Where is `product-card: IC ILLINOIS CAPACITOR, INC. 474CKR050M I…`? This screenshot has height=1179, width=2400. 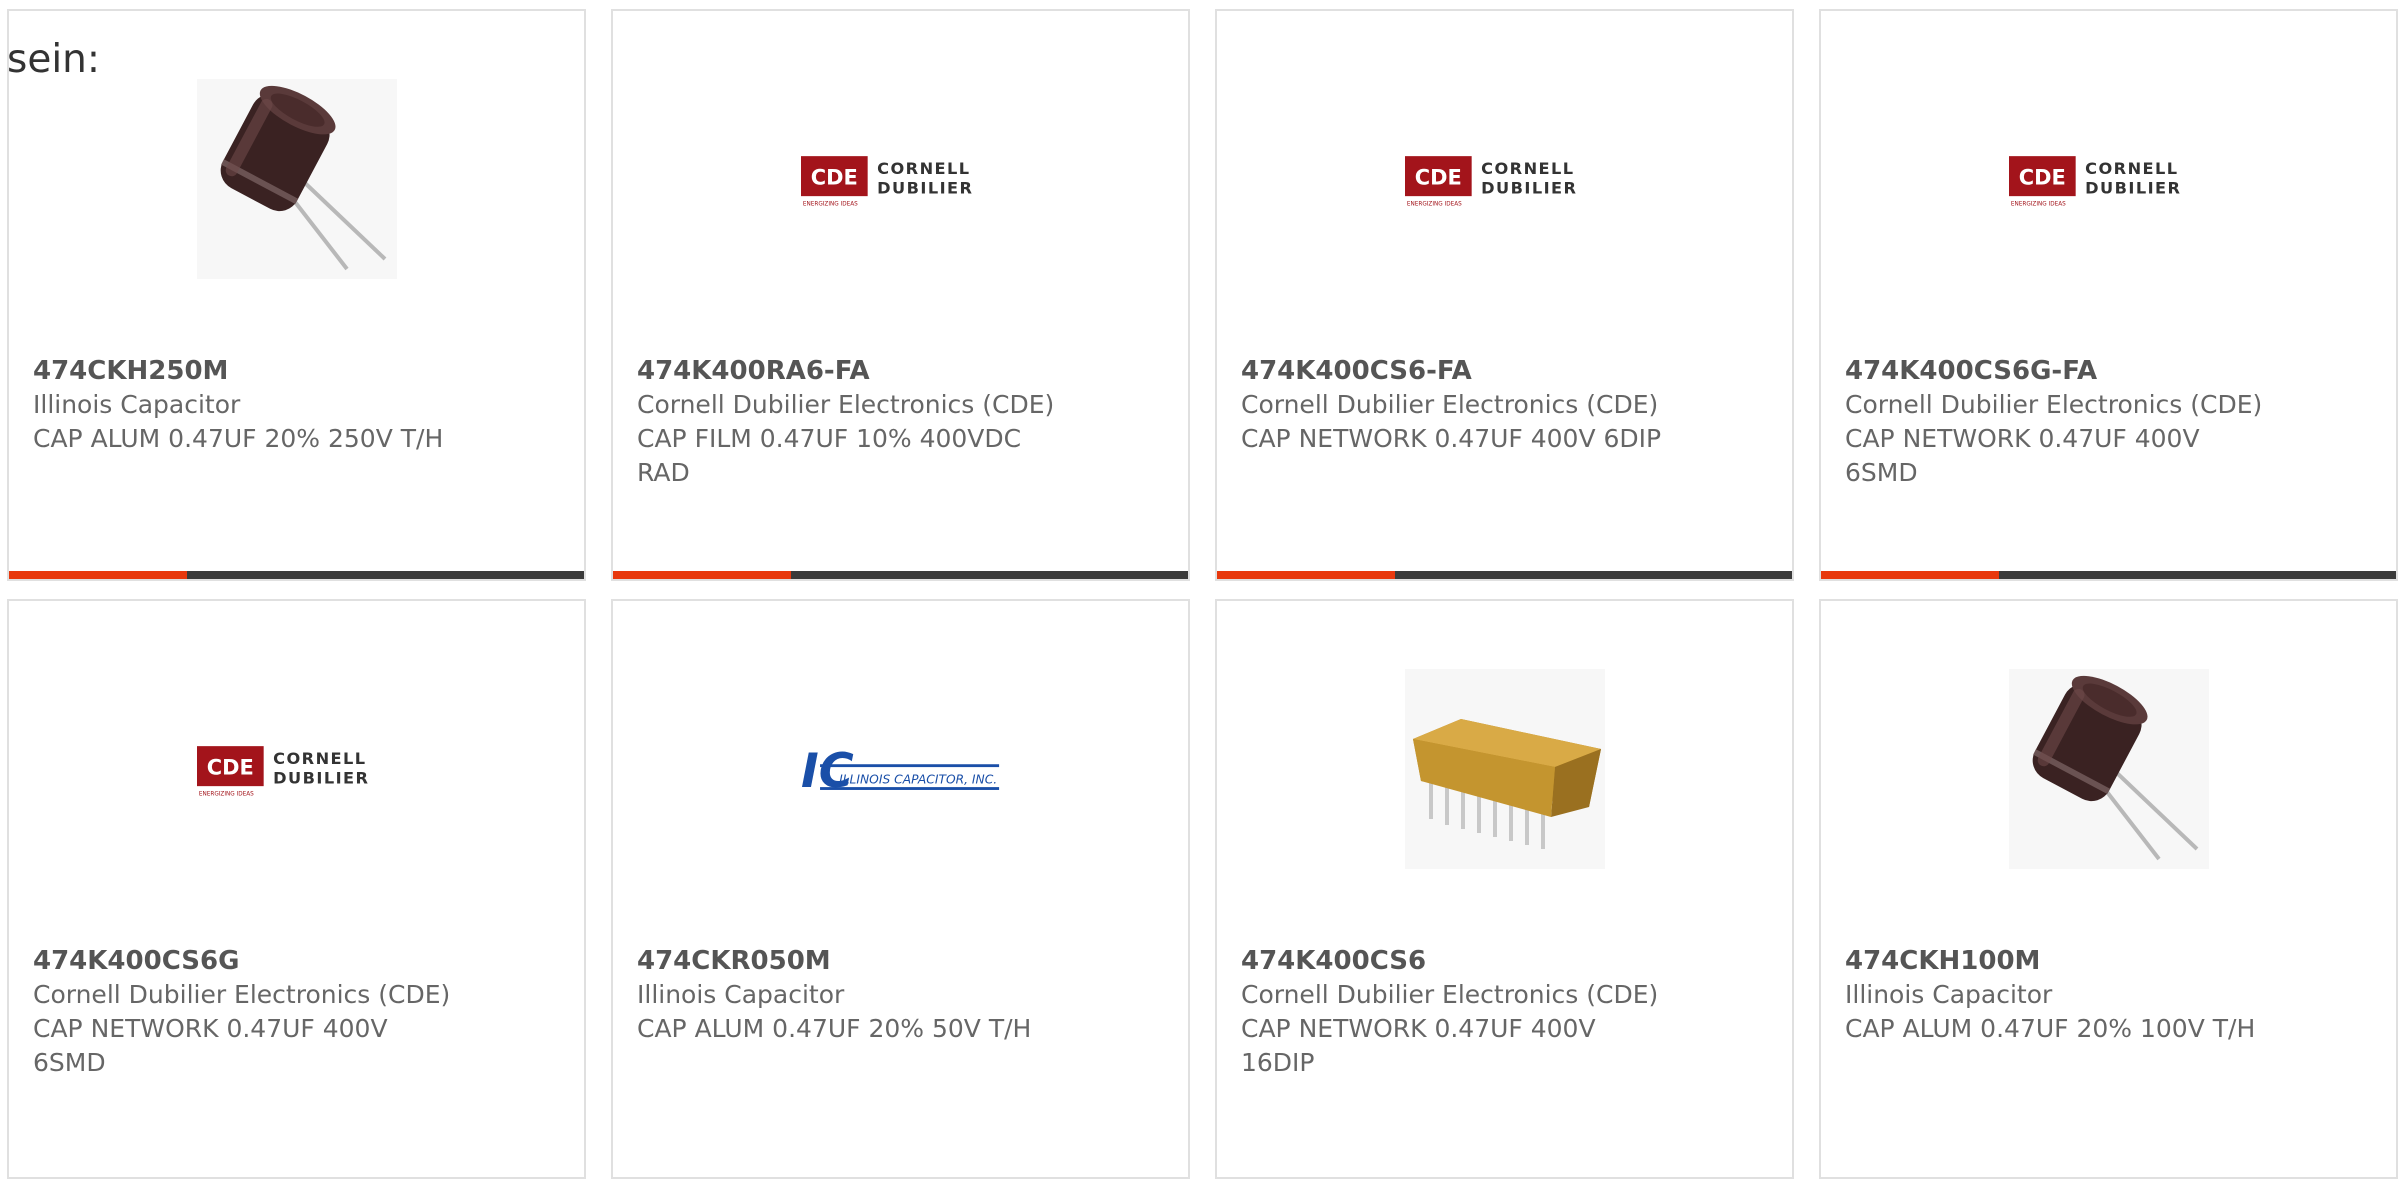 product-card: IC ILLINOIS CAPACITOR, INC. 474CKR050M I… is located at coordinates (900, 889).